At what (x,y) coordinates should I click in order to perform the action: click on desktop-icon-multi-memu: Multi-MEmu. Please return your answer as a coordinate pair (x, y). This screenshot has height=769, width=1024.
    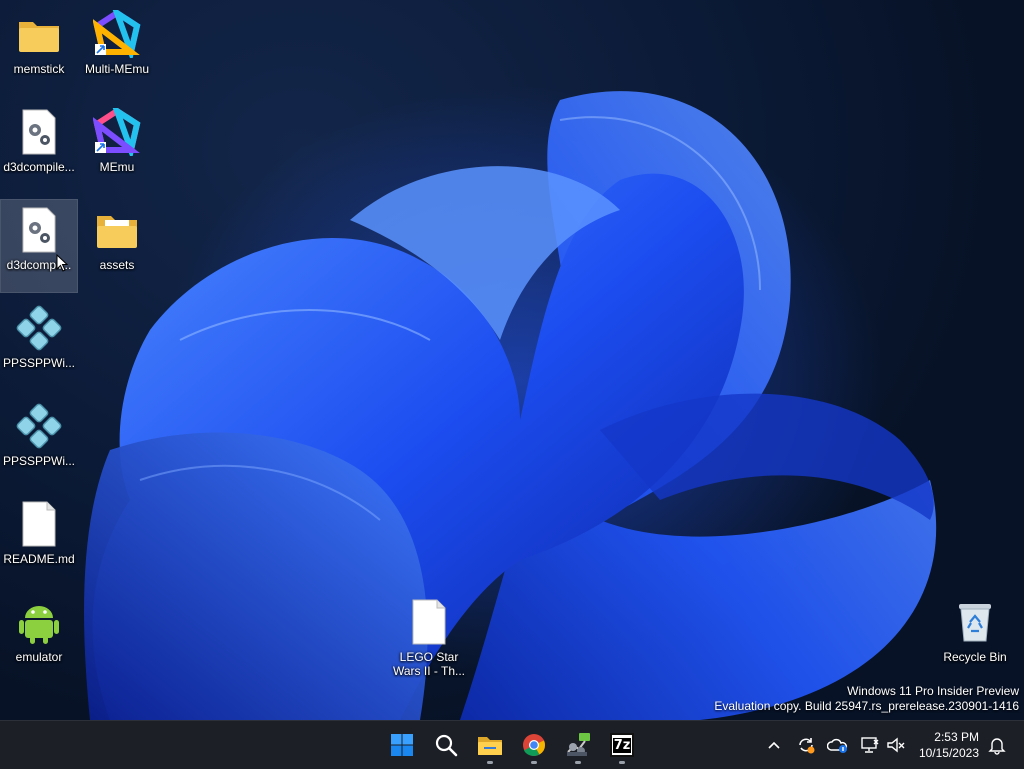
    Looking at the image, I should click on (117, 50).